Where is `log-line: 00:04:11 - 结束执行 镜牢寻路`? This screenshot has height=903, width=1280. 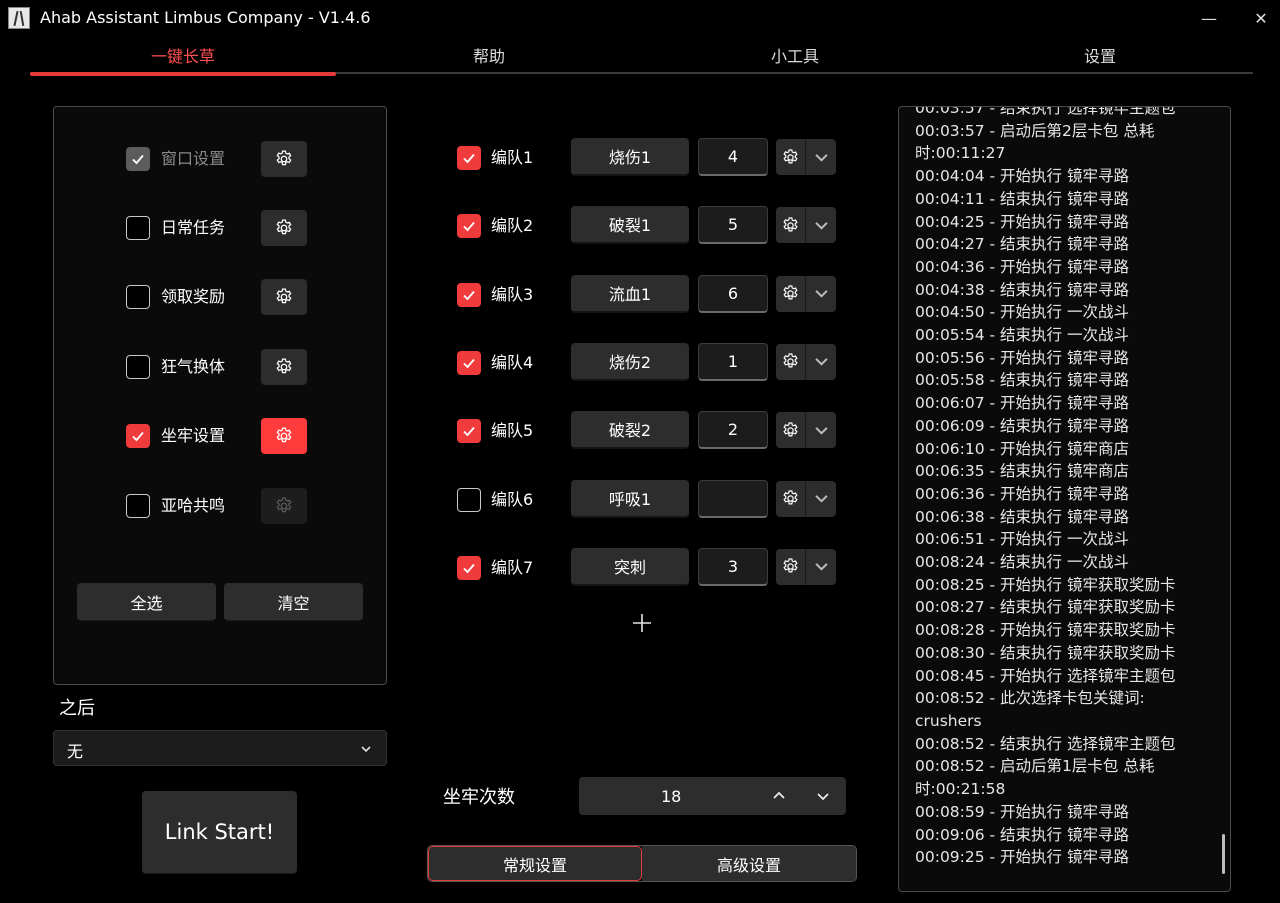
log-line: 00:04:11 - 结束执行 镜牢寻路 is located at coordinates (1022, 198).